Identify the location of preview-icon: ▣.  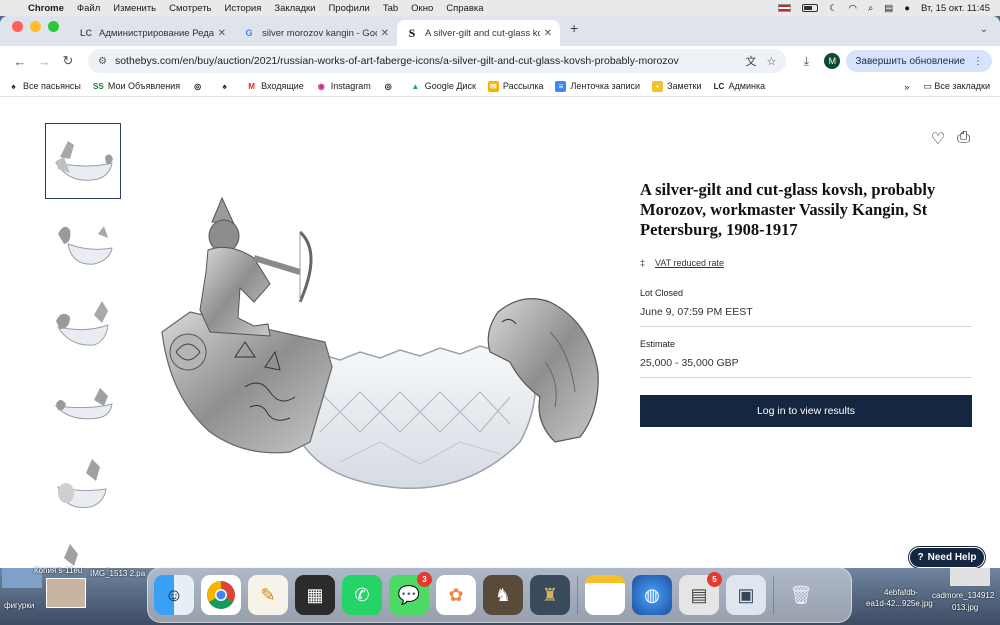
(746, 595).